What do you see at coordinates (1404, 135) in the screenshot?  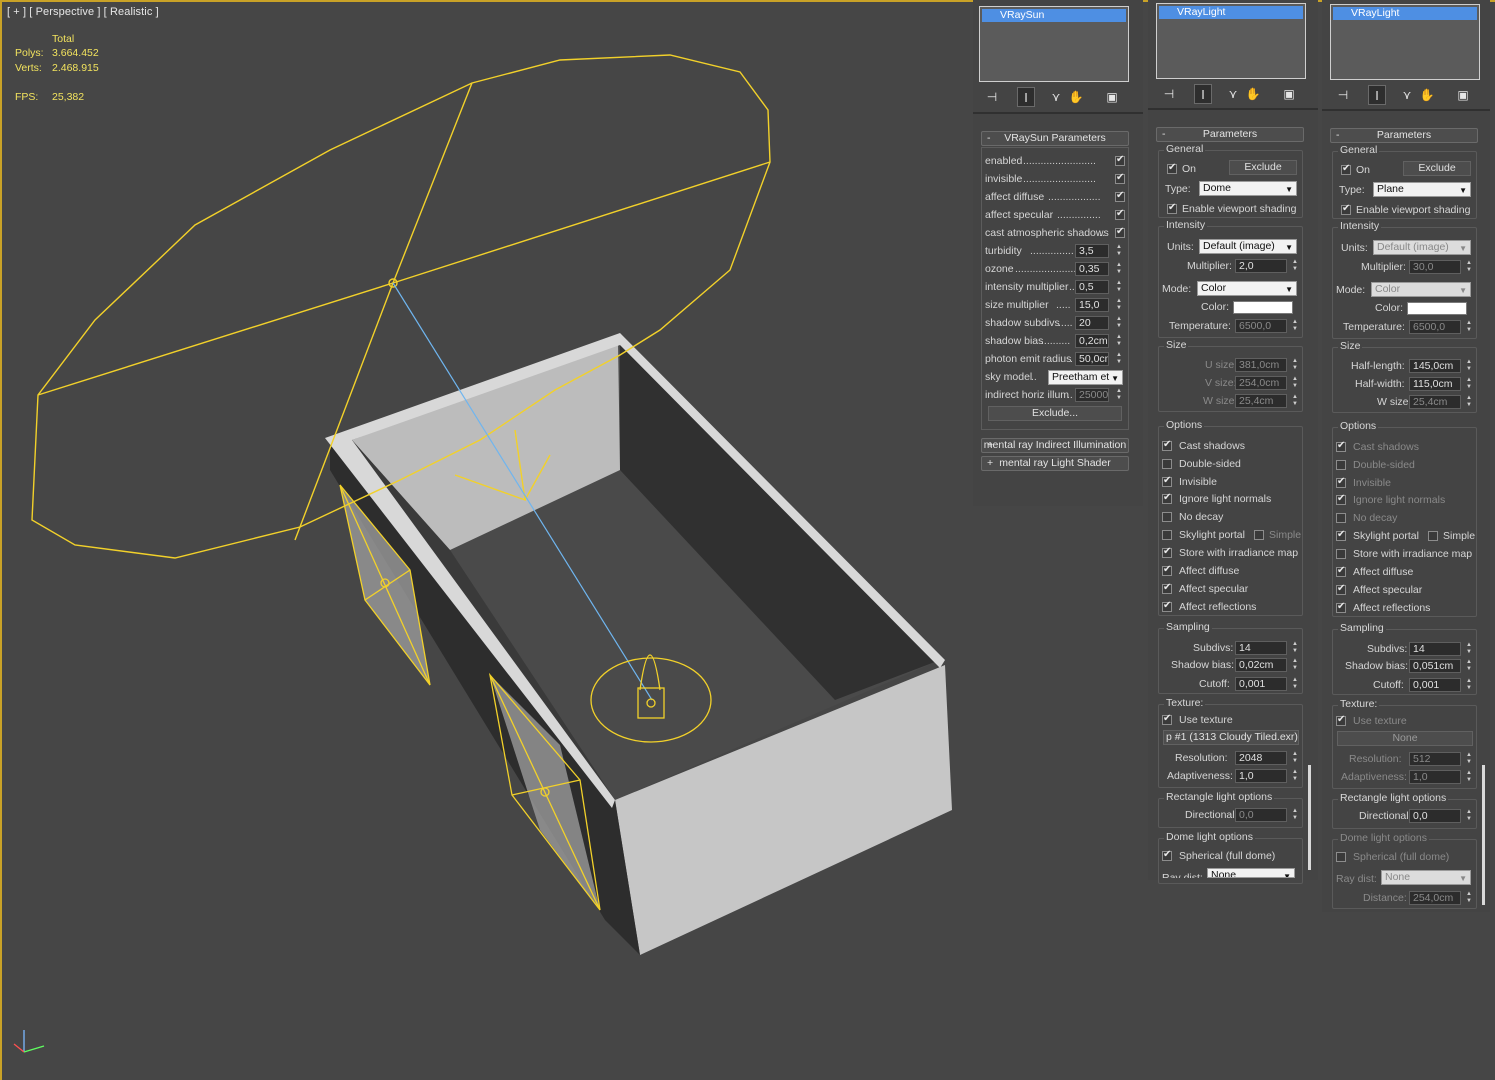 I see `plane-parameters-rollout-header: - Parameters` at bounding box center [1404, 135].